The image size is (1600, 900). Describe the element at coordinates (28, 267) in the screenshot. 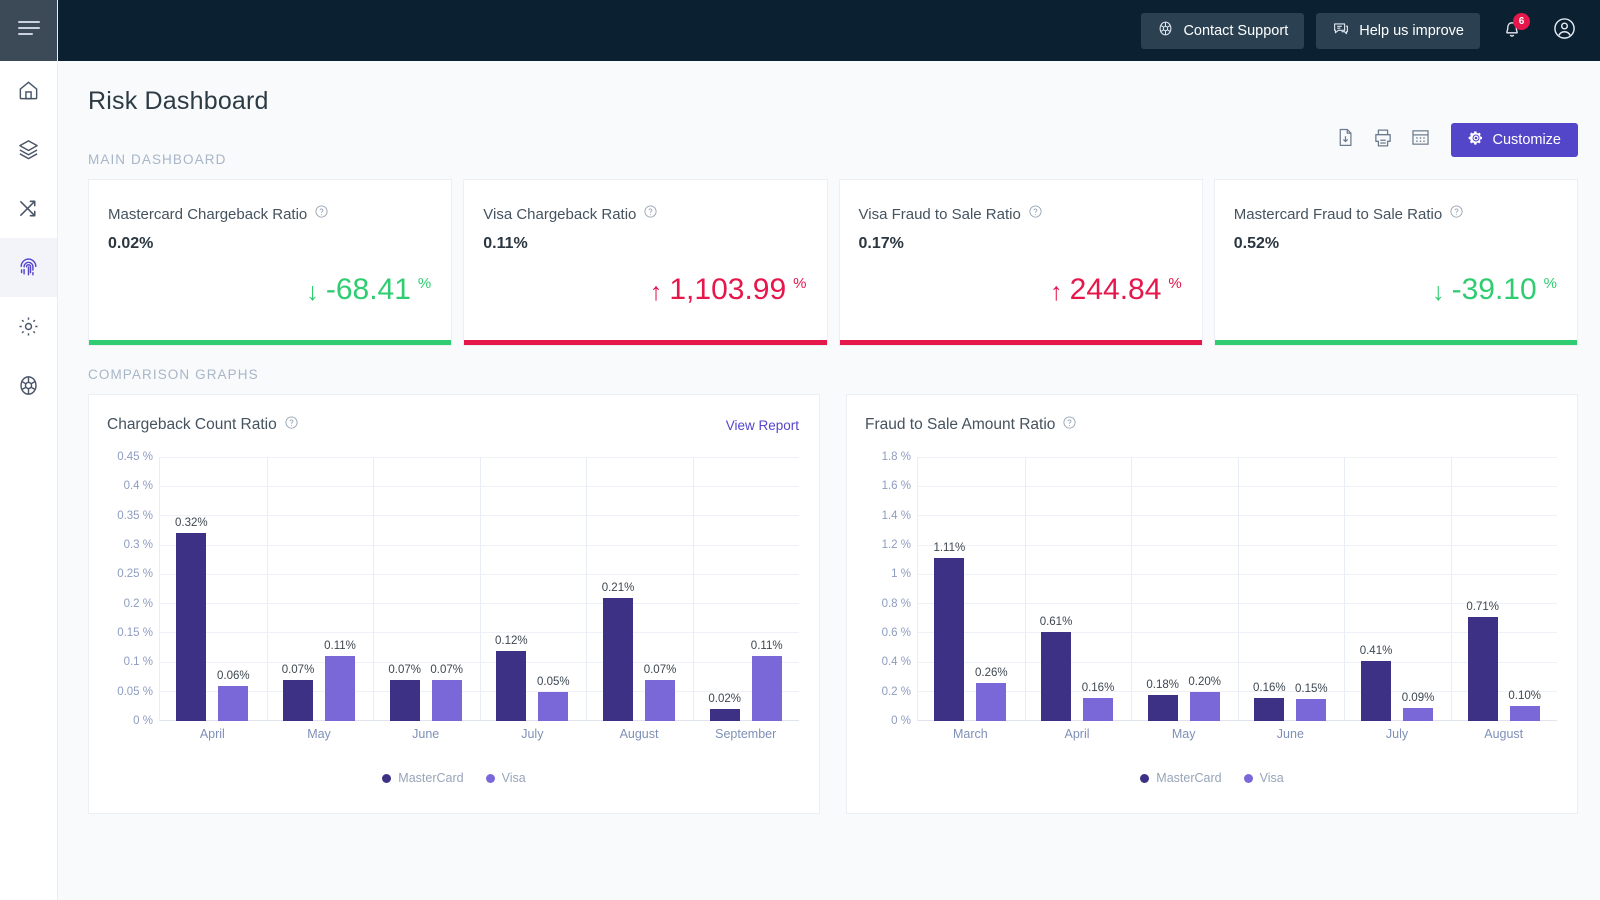

I see `sidebar-item-risk` at that location.